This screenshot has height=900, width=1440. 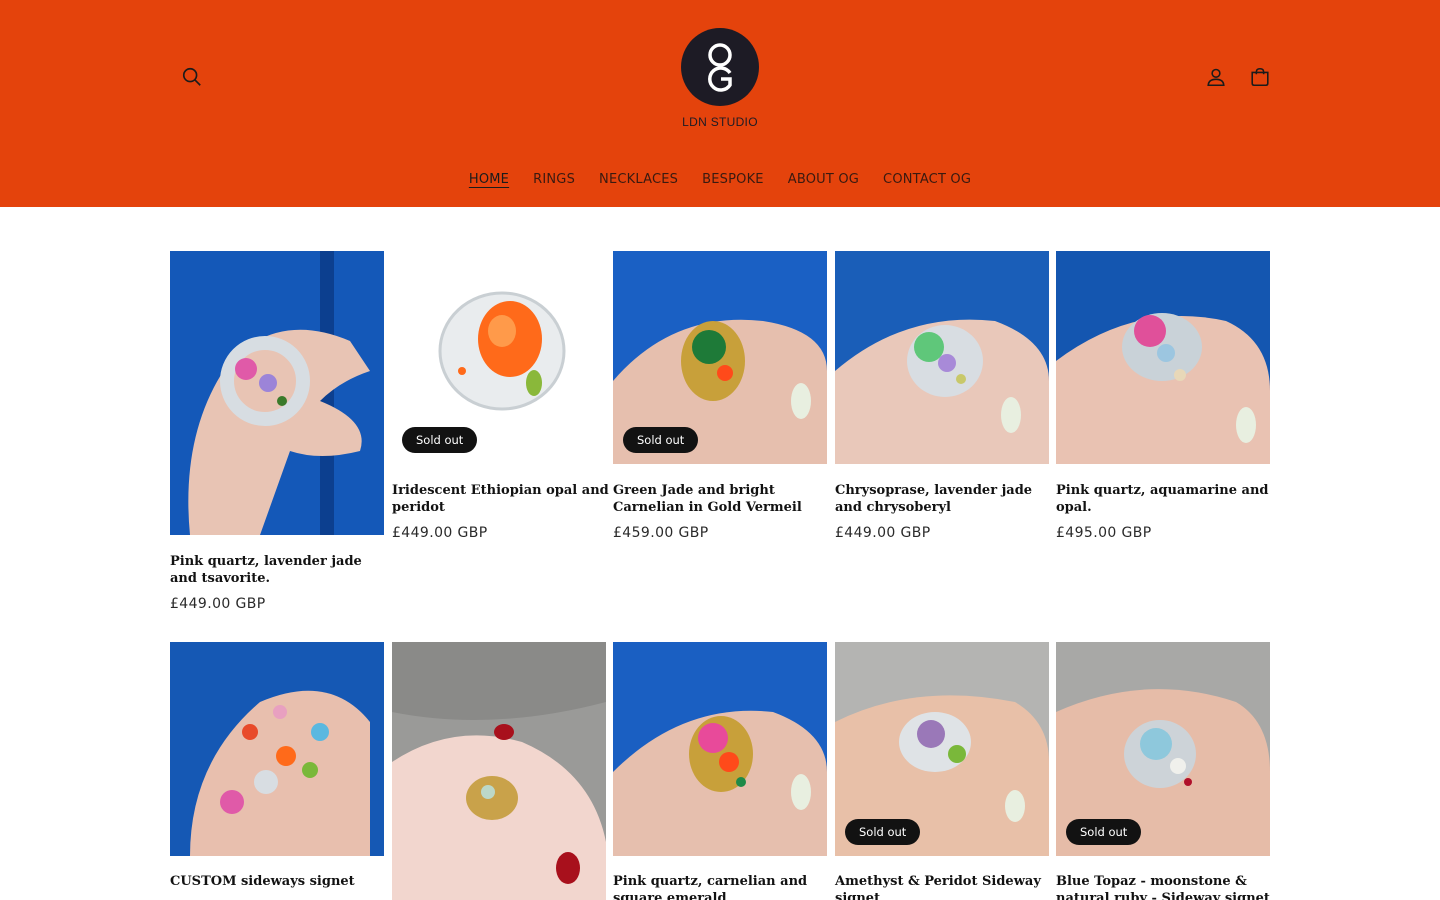 I want to click on product-title: CUSTOM sideways signet, so click(x=279, y=881).